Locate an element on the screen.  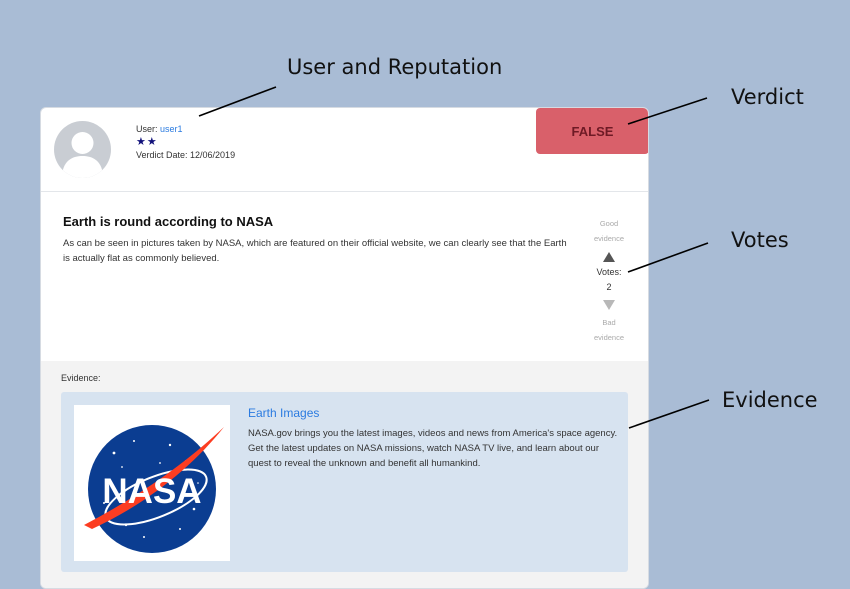
nasa-logo-text: NASA is located at coordinates (151, 491).